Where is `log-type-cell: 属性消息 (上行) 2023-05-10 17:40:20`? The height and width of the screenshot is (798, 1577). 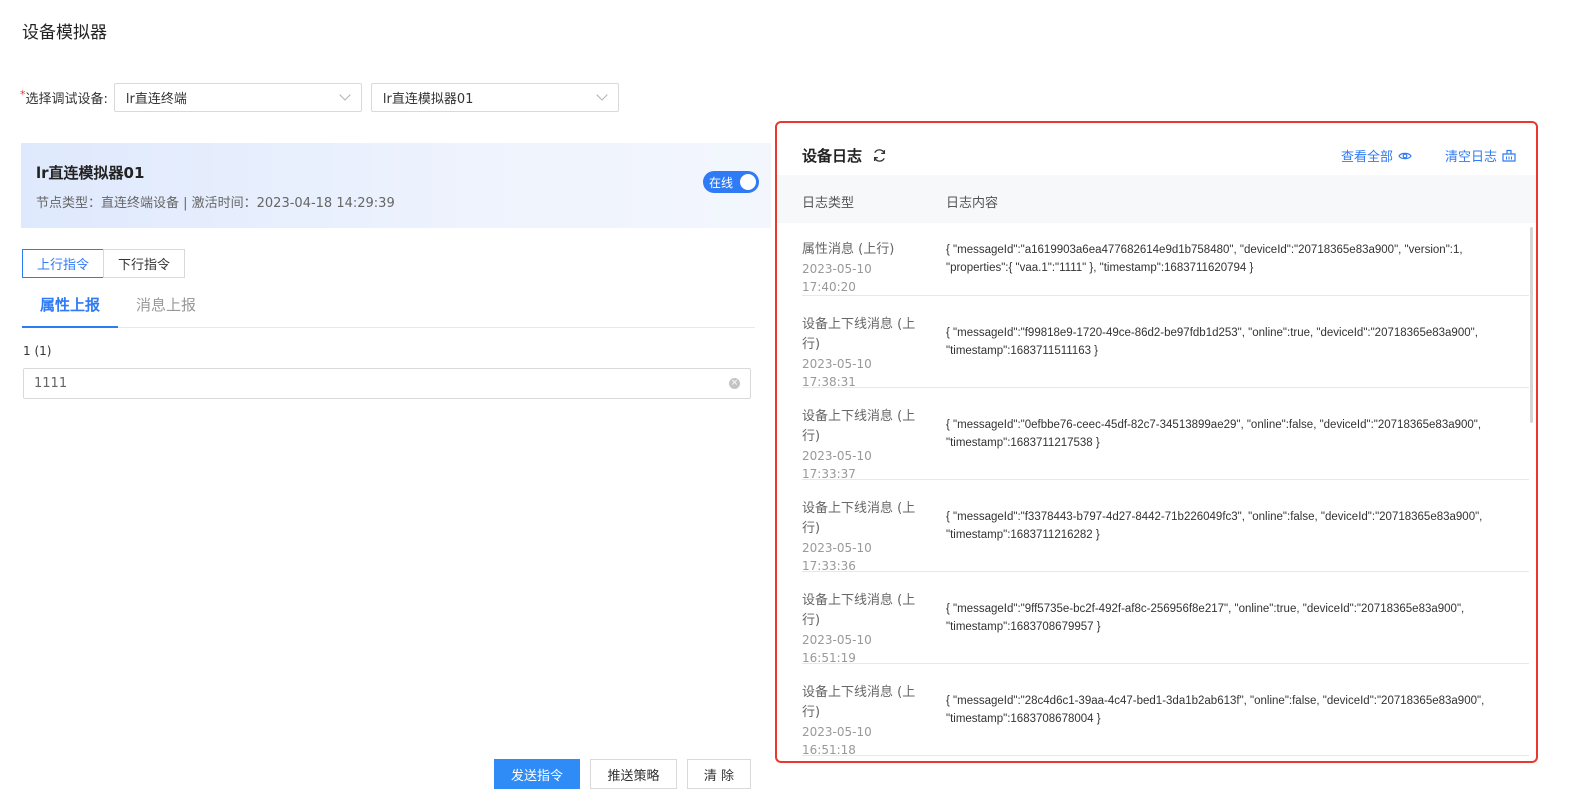
log-type-cell: 属性消息 (上行) 2023-05-10 17:40:20 is located at coordinates (864, 268).